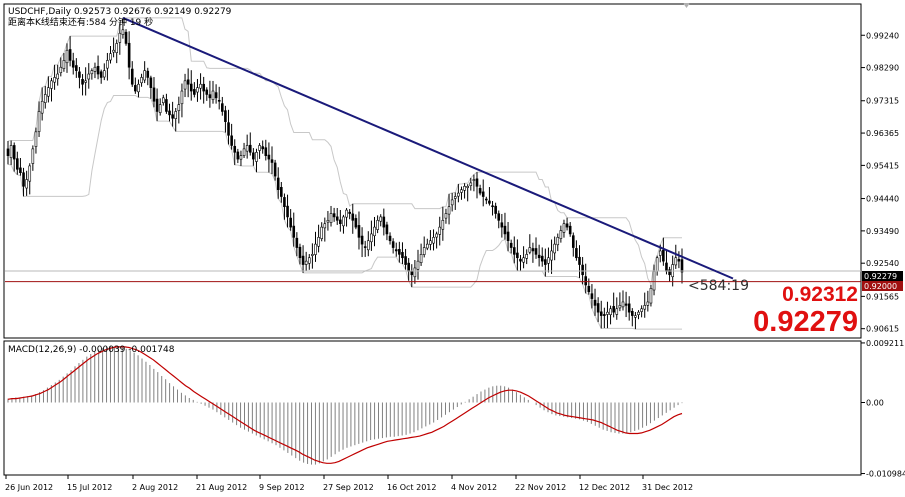  I want to click on macd-tick-label: 0.00, so click(875, 403).